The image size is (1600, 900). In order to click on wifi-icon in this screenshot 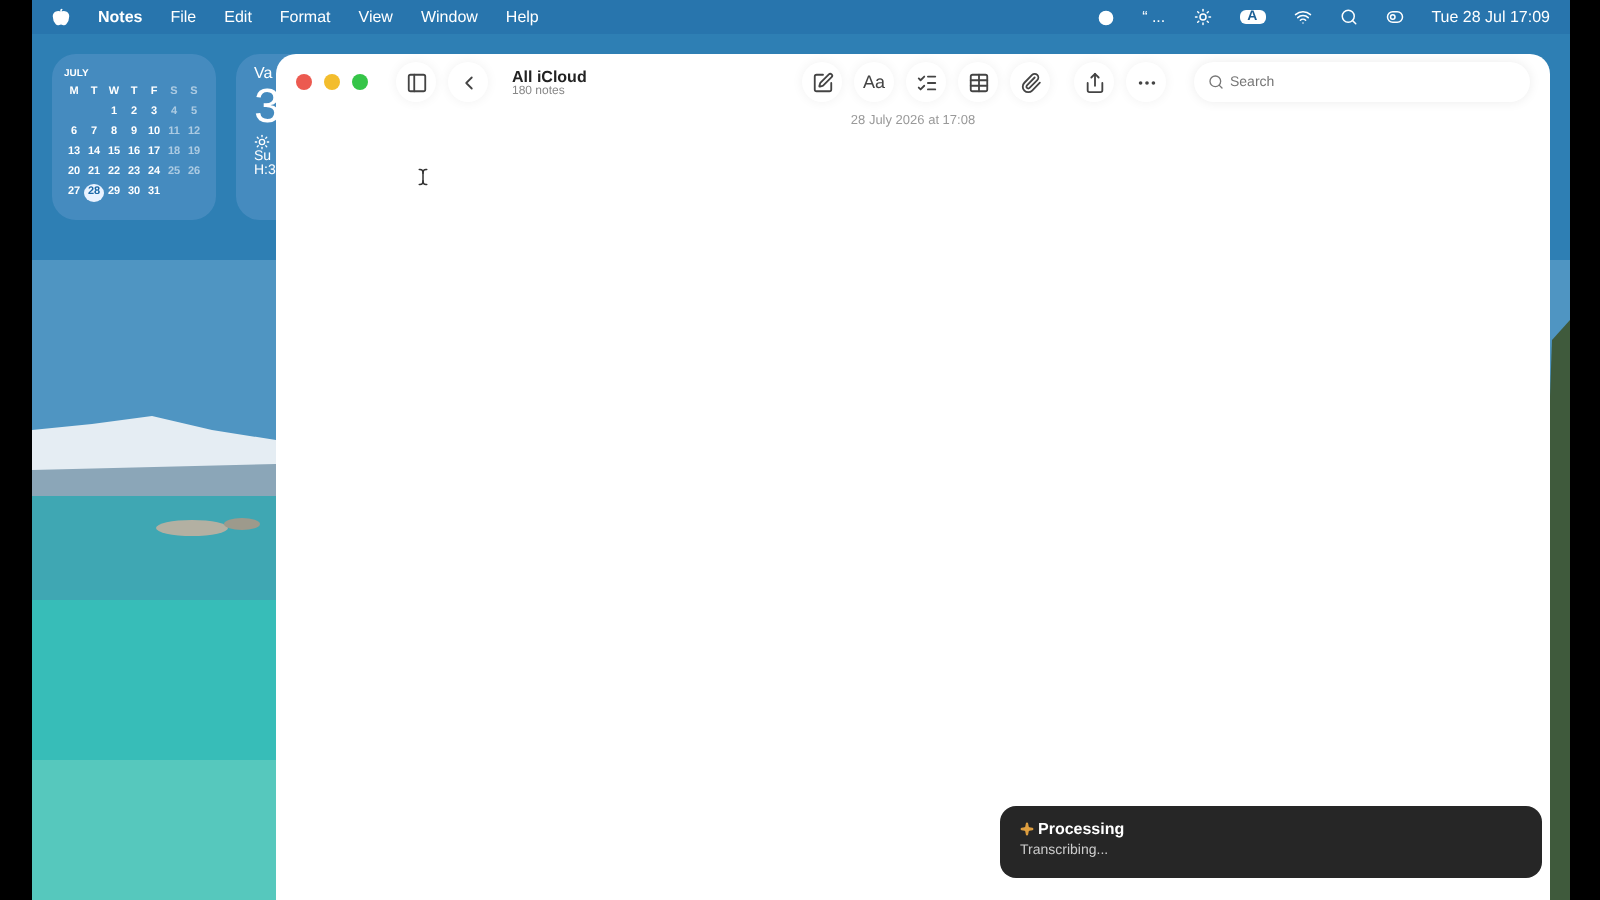, I will do `click(1302, 17)`.